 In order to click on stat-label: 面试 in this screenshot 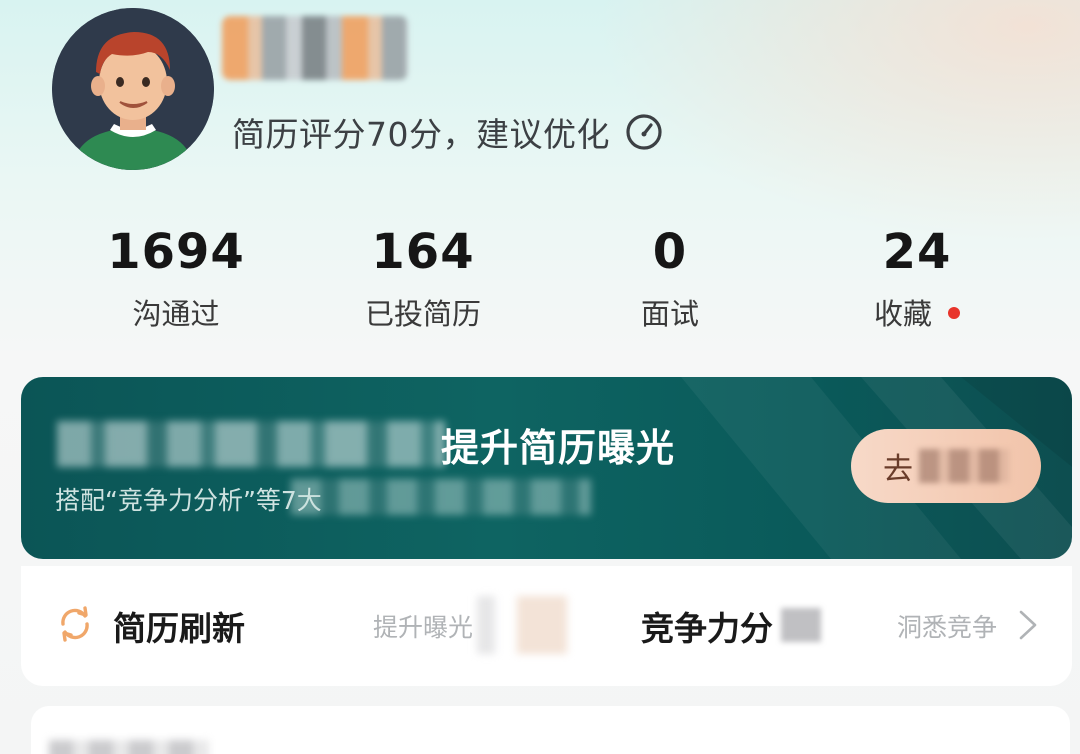, I will do `click(669, 314)`.